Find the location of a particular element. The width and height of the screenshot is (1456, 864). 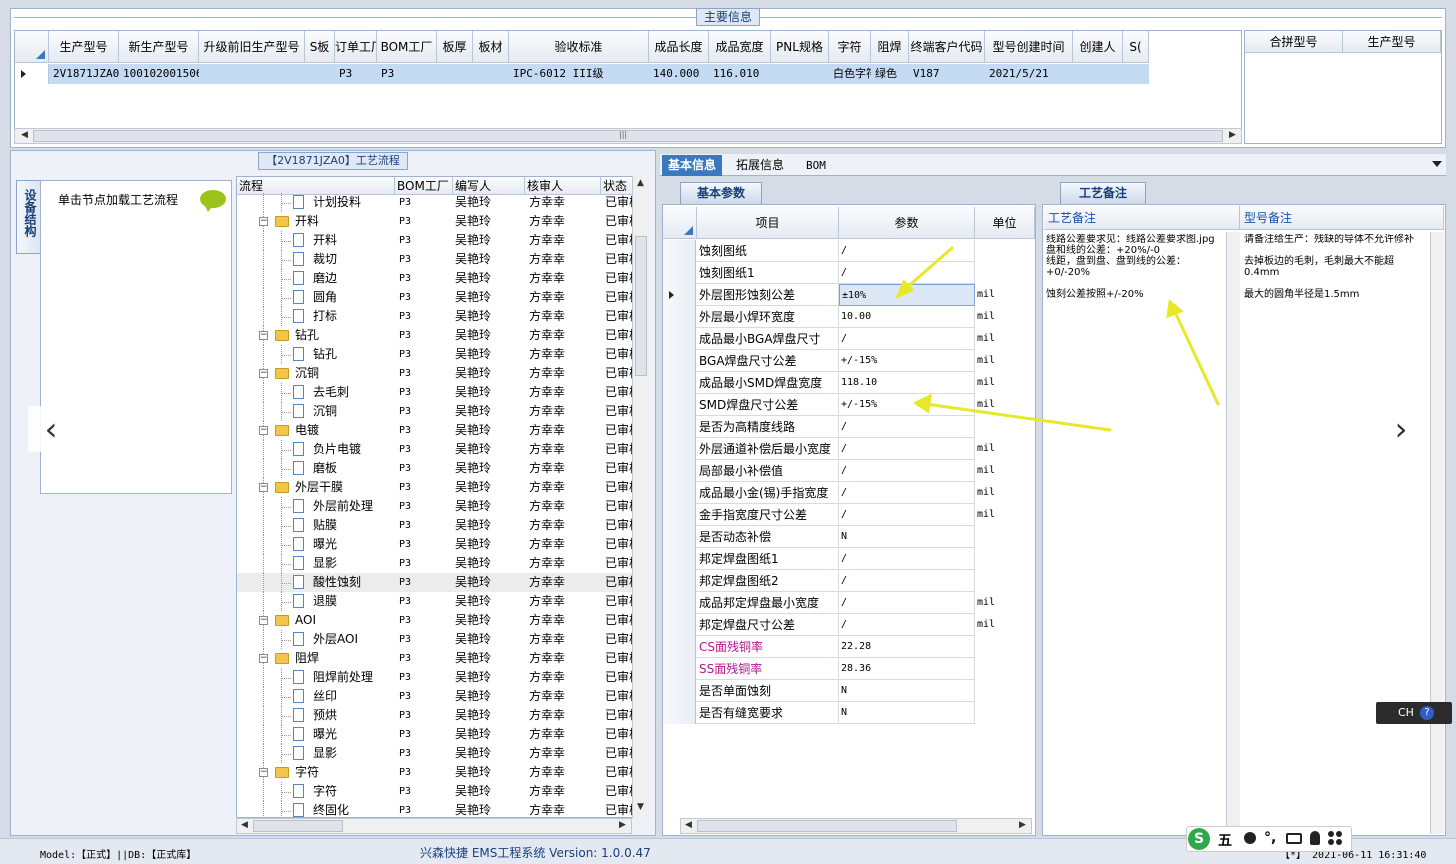

param-row: 蚀刻图纸 / is located at coordinates (849, 251).